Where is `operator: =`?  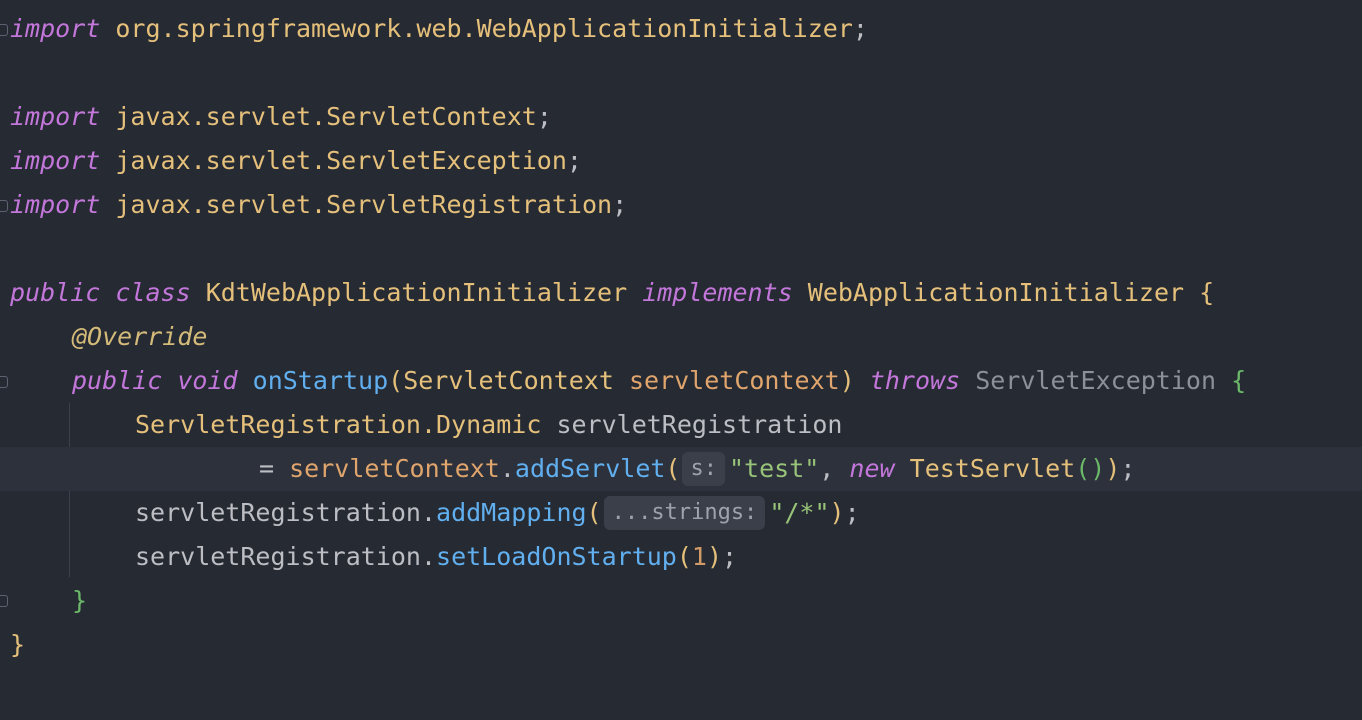 operator: = is located at coordinates (267, 468).